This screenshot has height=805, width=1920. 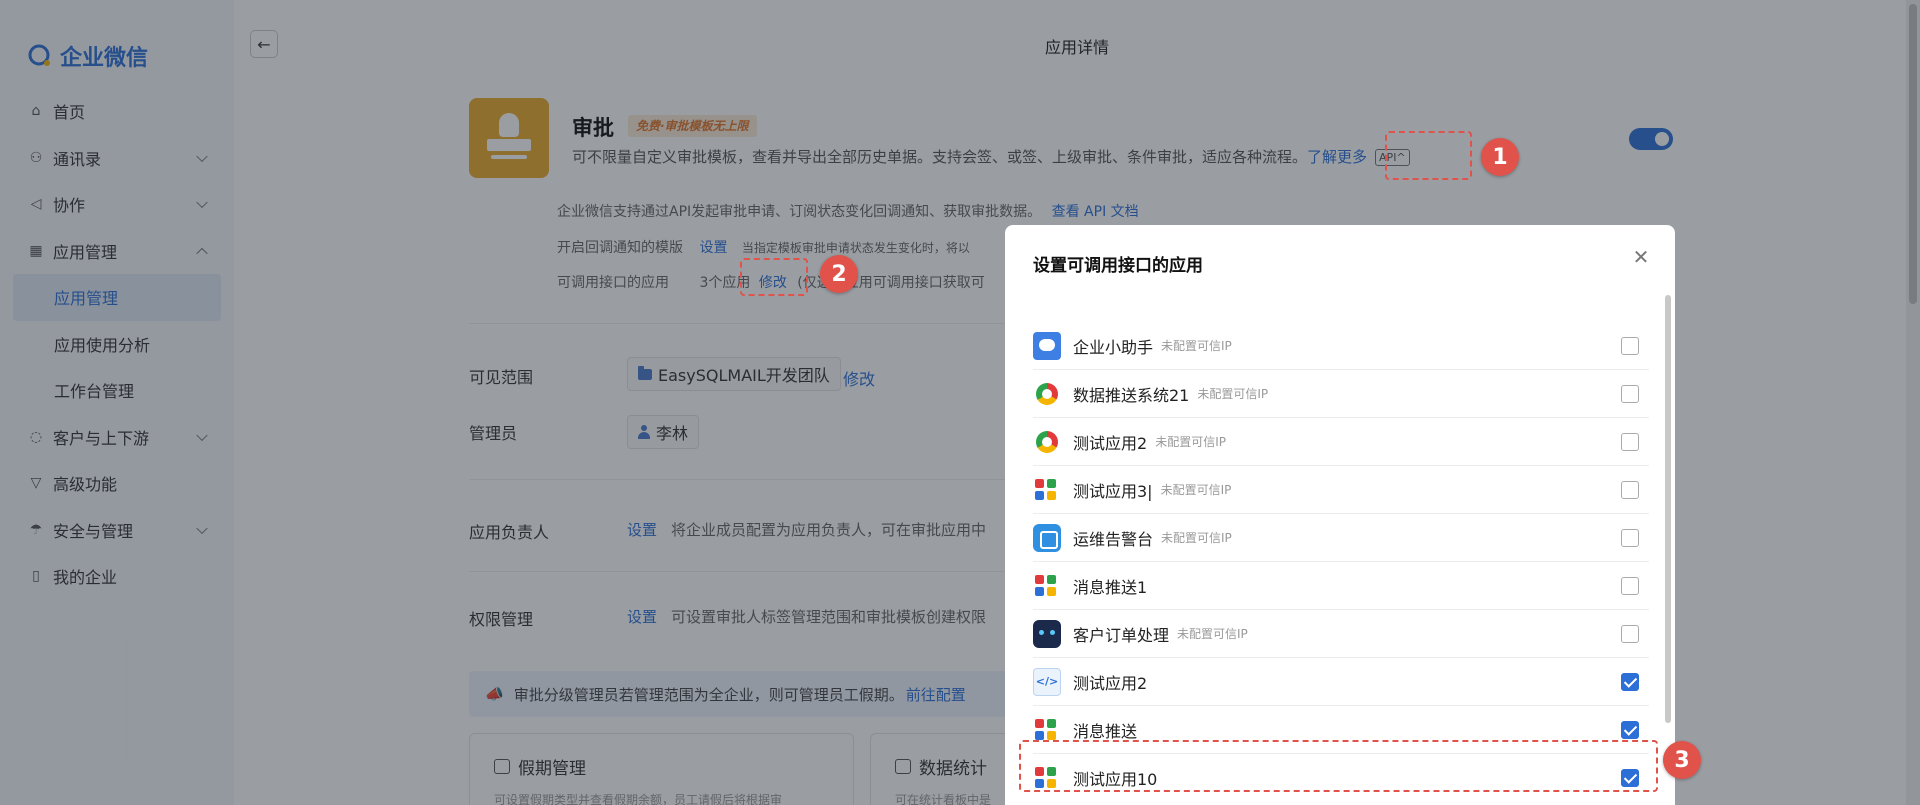 What do you see at coordinates (1341, 442) in the screenshot?
I see `app-list-row: 测试应用2 未配置可信IP` at bounding box center [1341, 442].